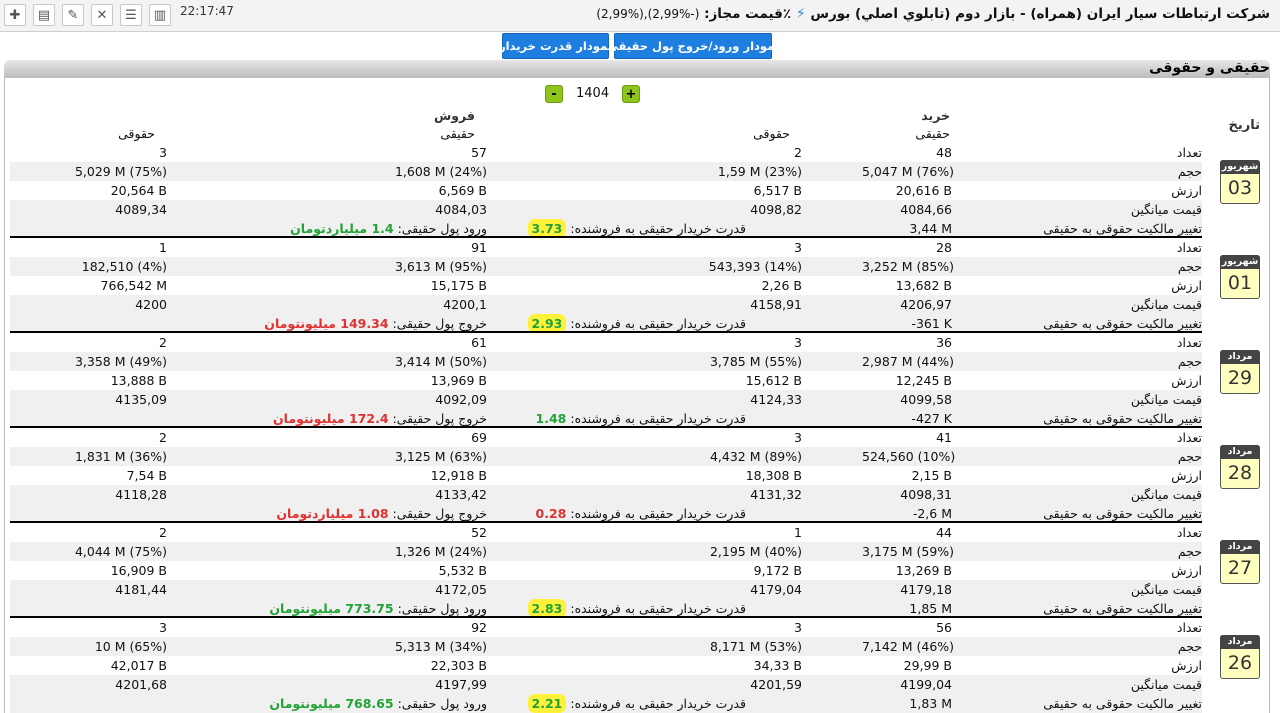 The height and width of the screenshot is (713, 1280). Describe the element at coordinates (923, 285) in the screenshot. I see `real-buy-cell: 13,682 B` at that location.